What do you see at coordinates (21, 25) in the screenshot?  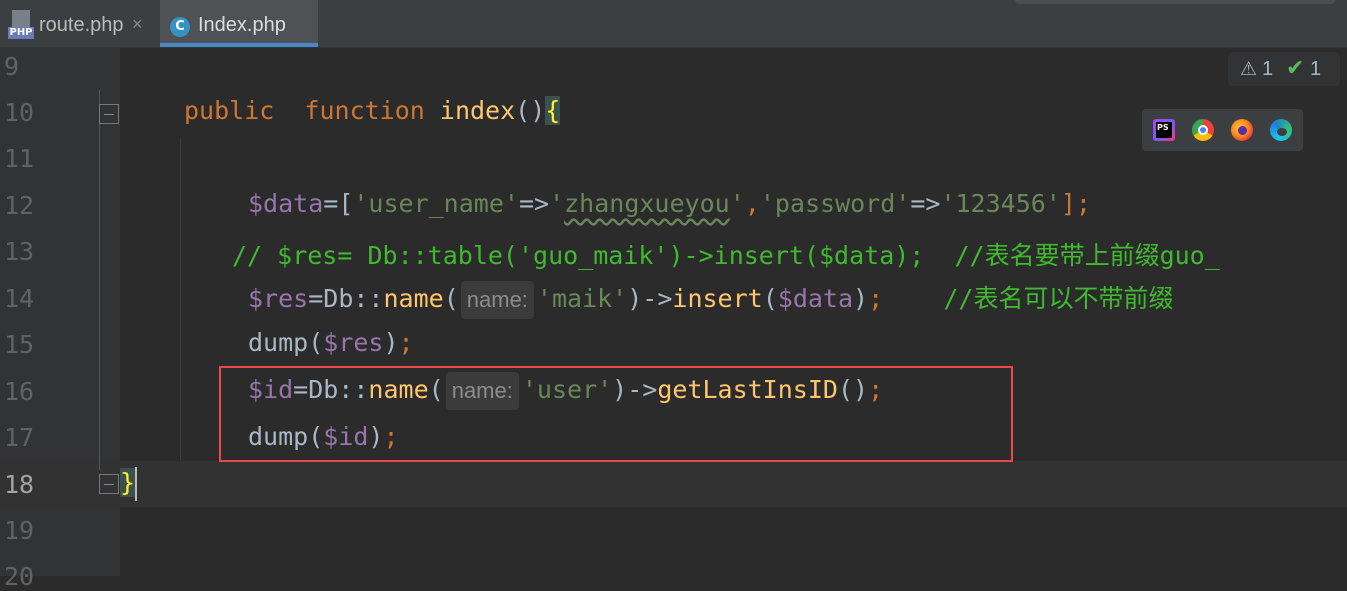 I see `php-file-icon: PHP` at bounding box center [21, 25].